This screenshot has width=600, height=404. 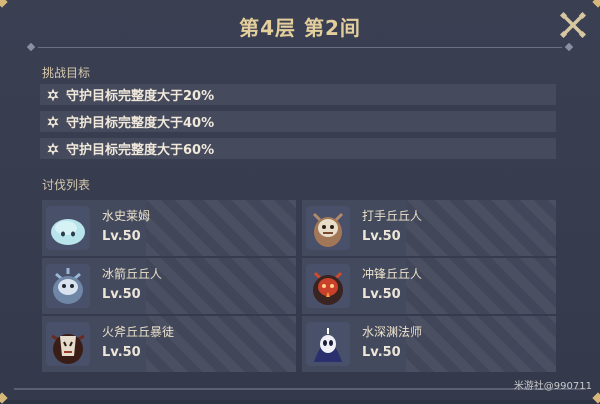 I want to click on close-icon, so click(x=573, y=25).